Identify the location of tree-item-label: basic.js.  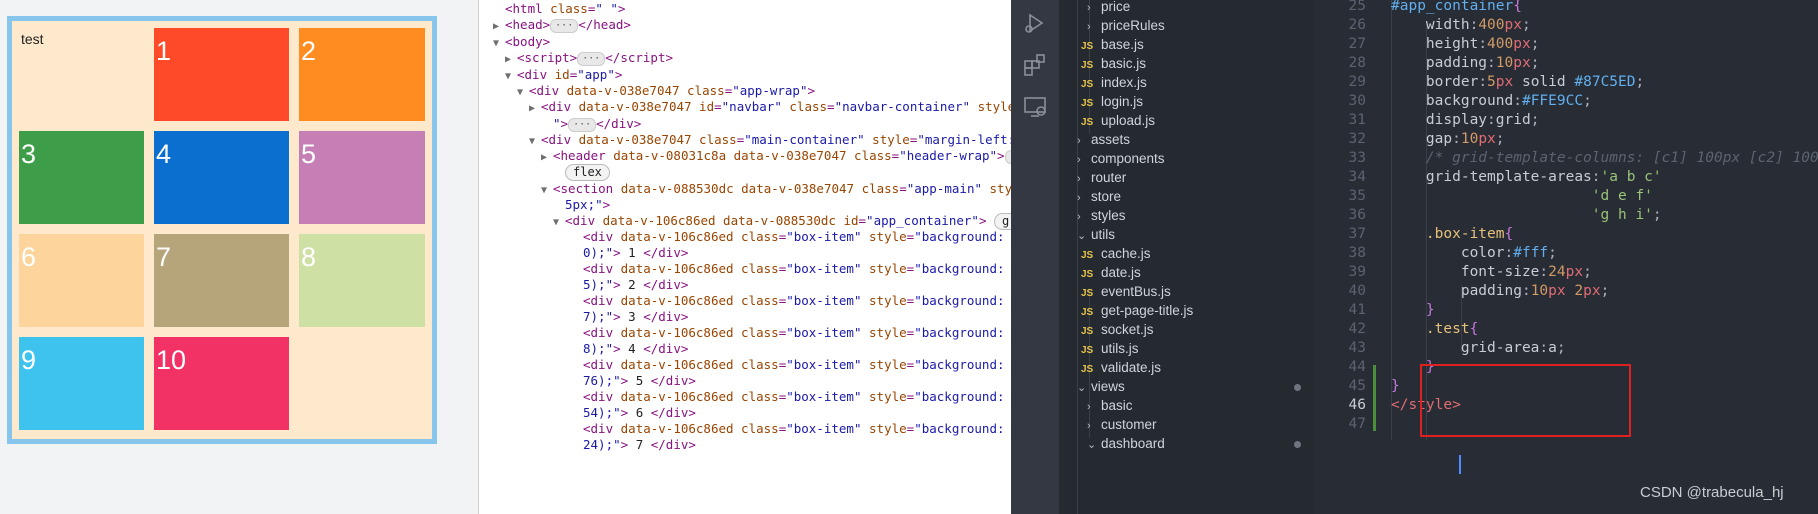
(1124, 63).